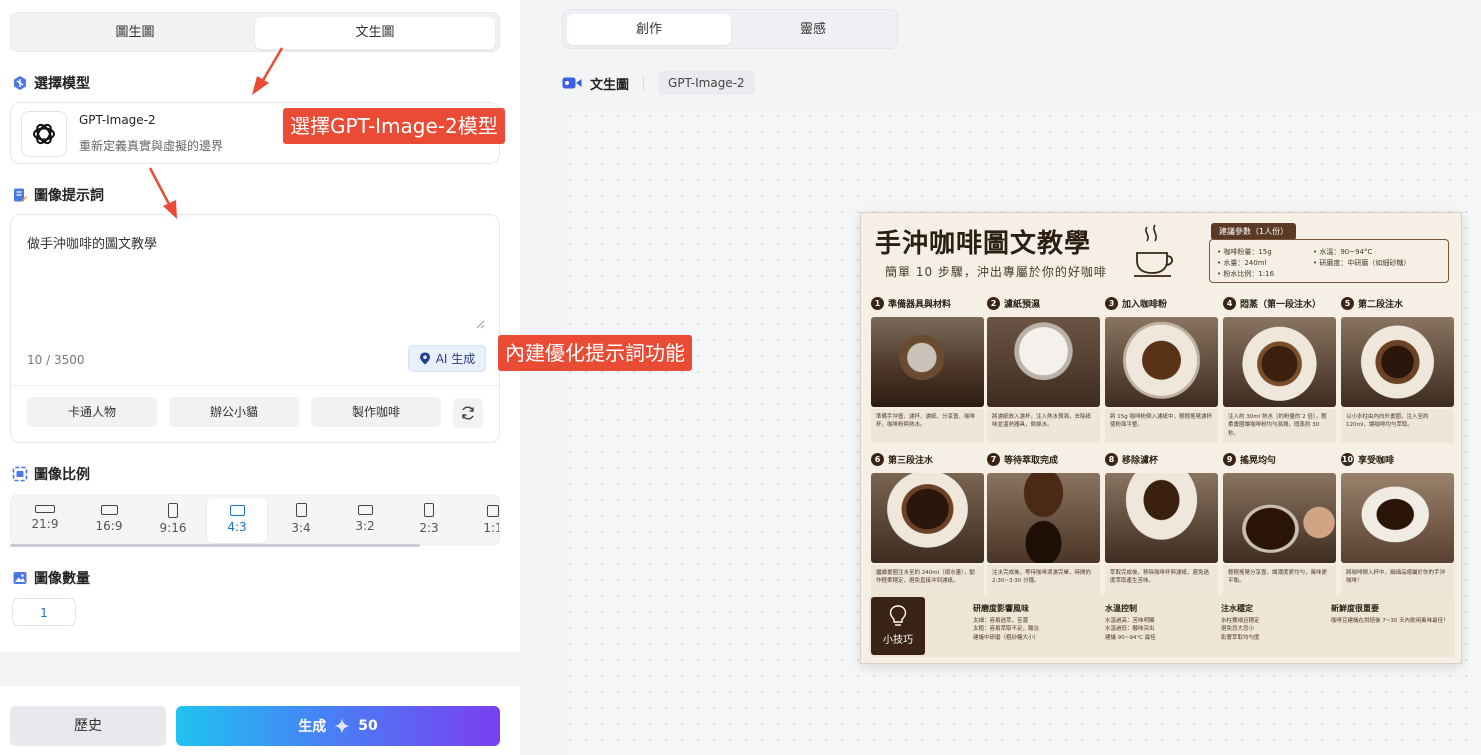 This screenshot has width=1481, height=755. I want to click on params-title: 建議參數（1人份）, so click(1254, 231).